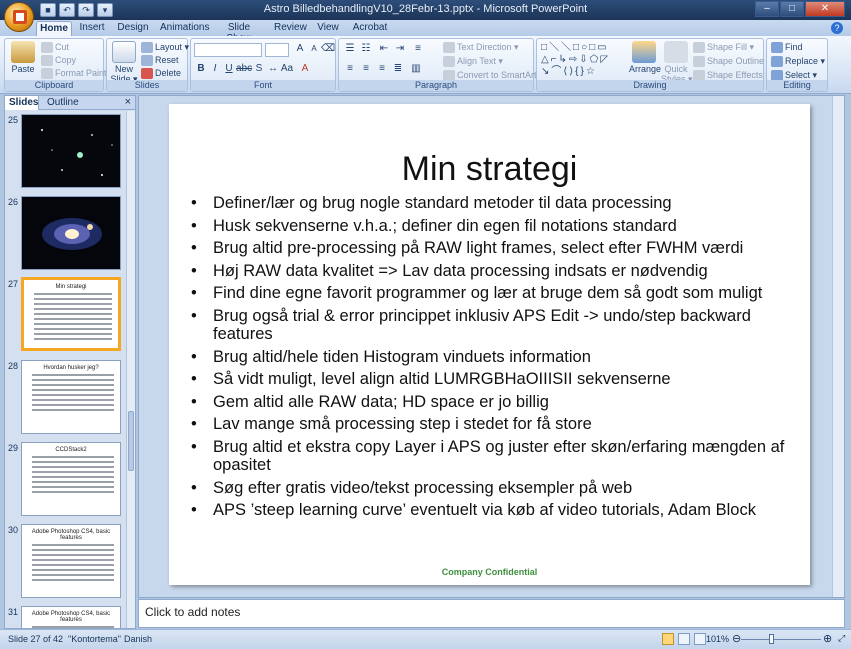 This screenshot has width=851, height=649. Describe the element at coordinates (684, 639) in the screenshot. I see `slide-sorter-icon` at that location.